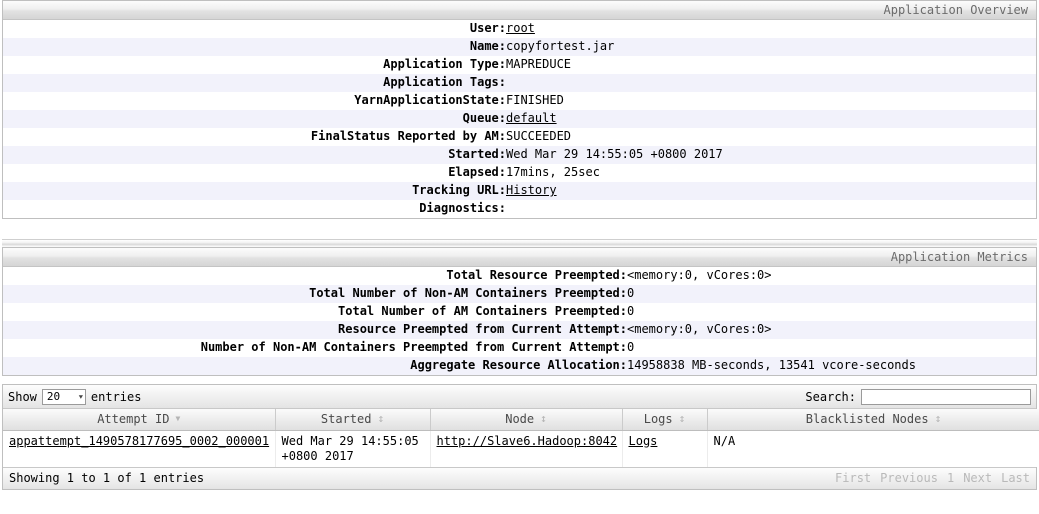  What do you see at coordinates (553, 172) in the screenshot?
I see `overview-row-value: 17mins, 25sec` at bounding box center [553, 172].